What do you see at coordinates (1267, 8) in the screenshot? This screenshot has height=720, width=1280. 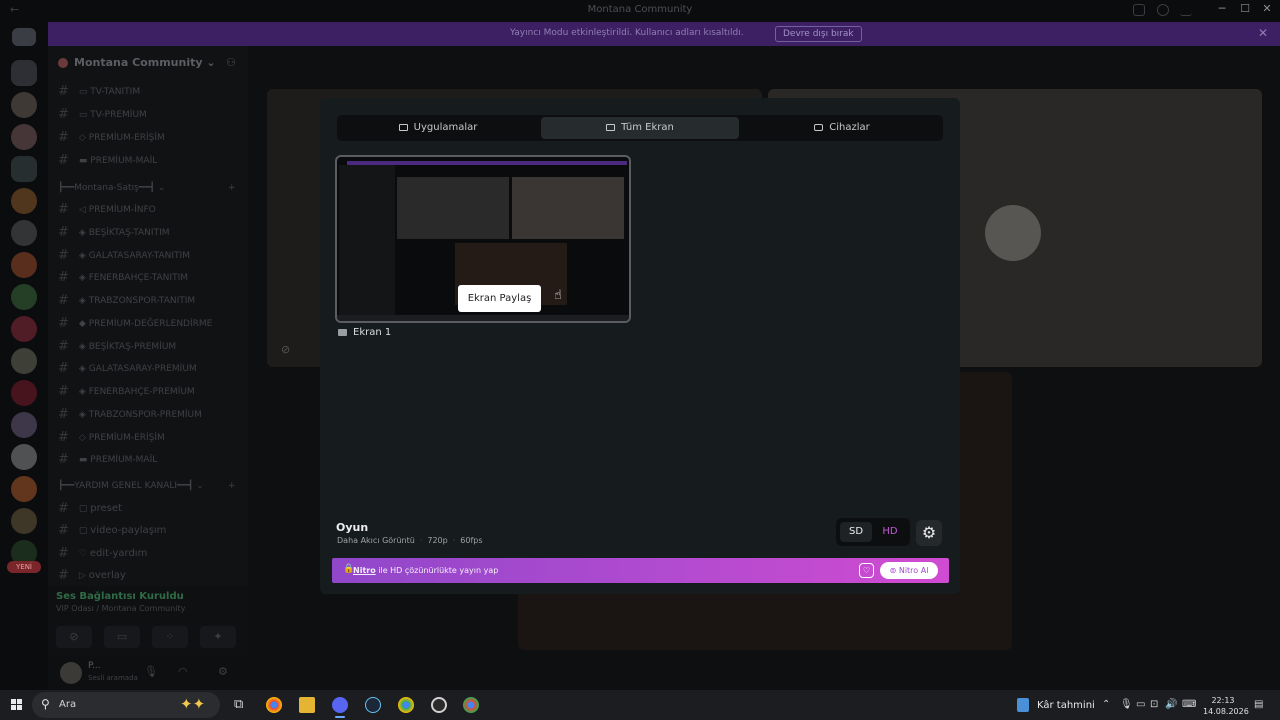 I see `close-window-button: ✕` at bounding box center [1267, 8].